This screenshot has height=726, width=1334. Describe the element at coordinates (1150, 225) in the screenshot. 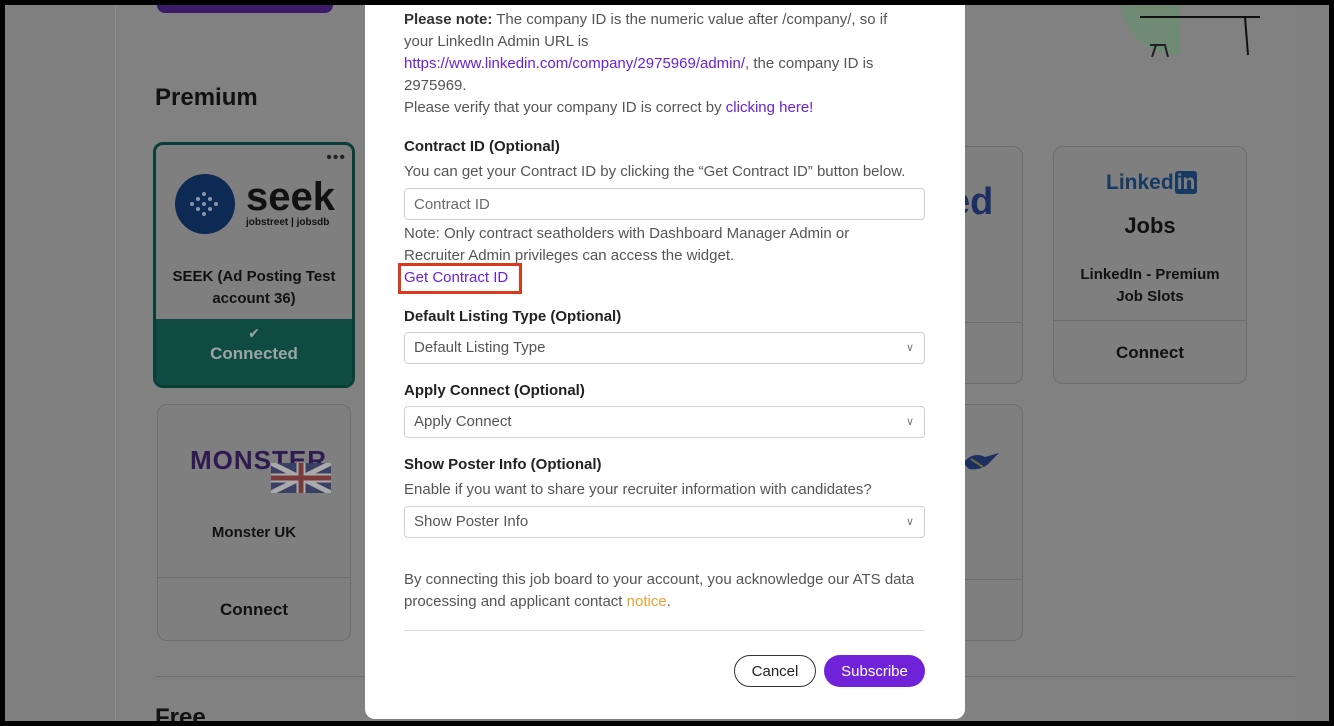

I see `linkedin-jobs-text: Jobs` at that location.